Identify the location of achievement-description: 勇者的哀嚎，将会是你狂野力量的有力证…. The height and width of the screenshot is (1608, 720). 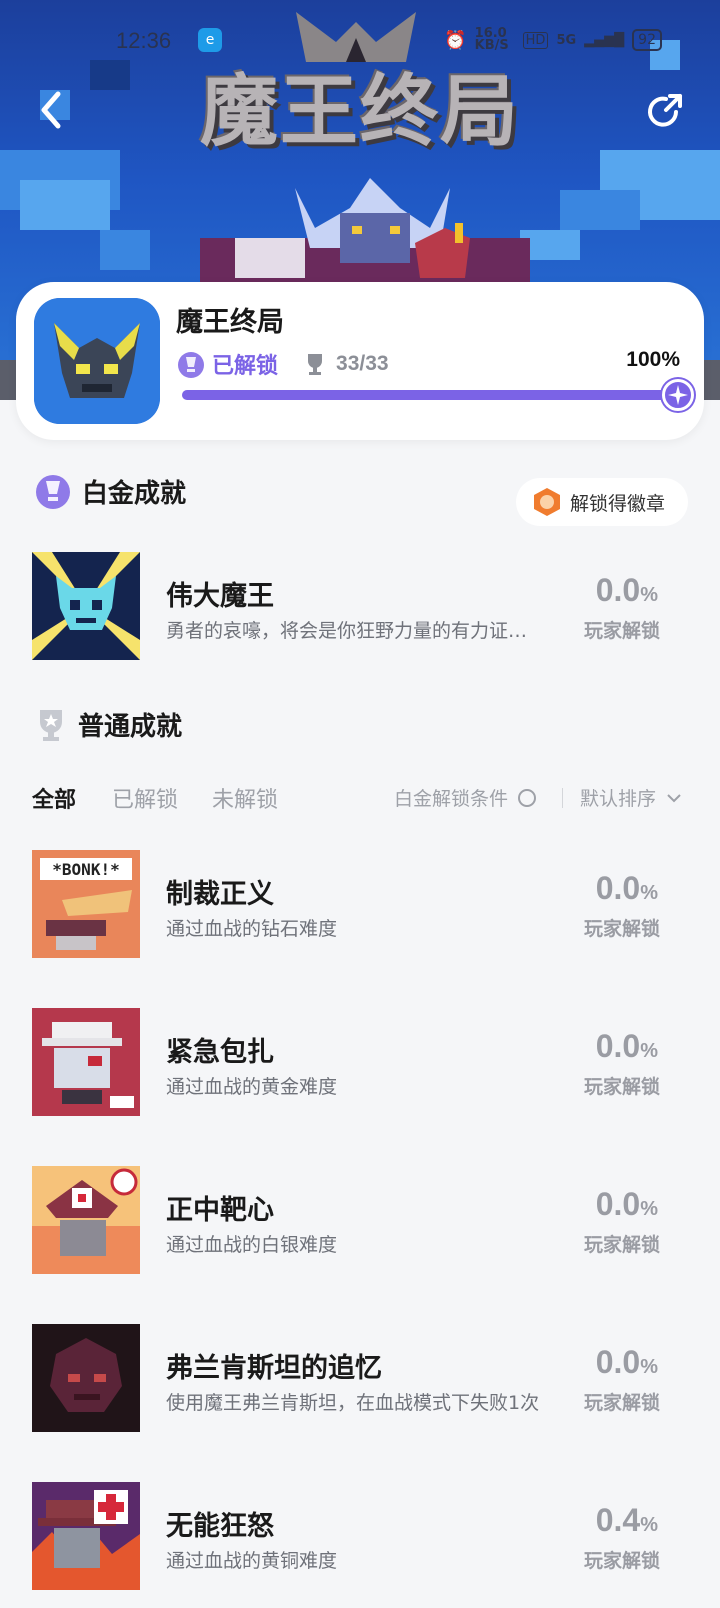
(347, 631).